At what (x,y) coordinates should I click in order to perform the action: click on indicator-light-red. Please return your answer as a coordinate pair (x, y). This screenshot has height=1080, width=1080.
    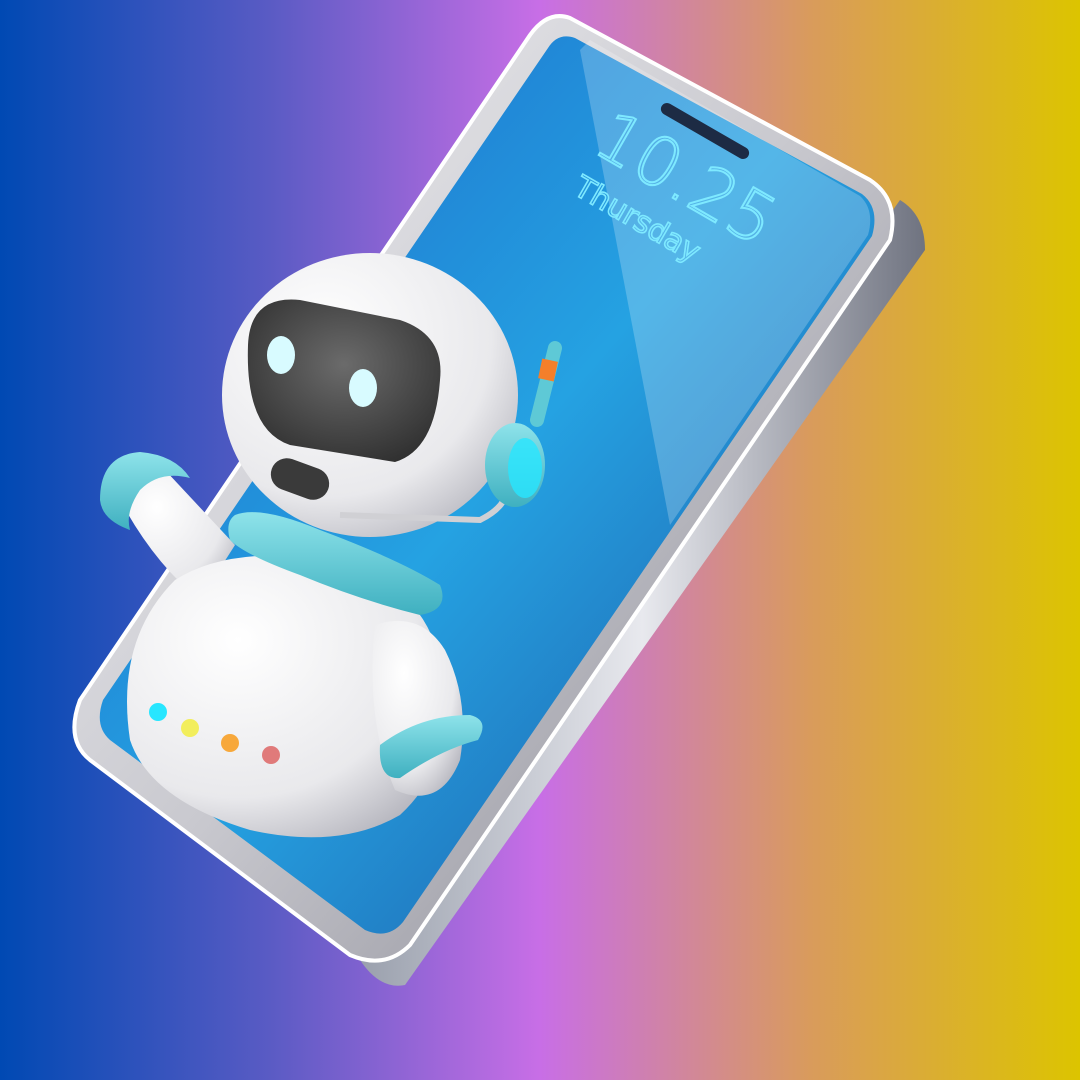
    Looking at the image, I should click on (271, 755).